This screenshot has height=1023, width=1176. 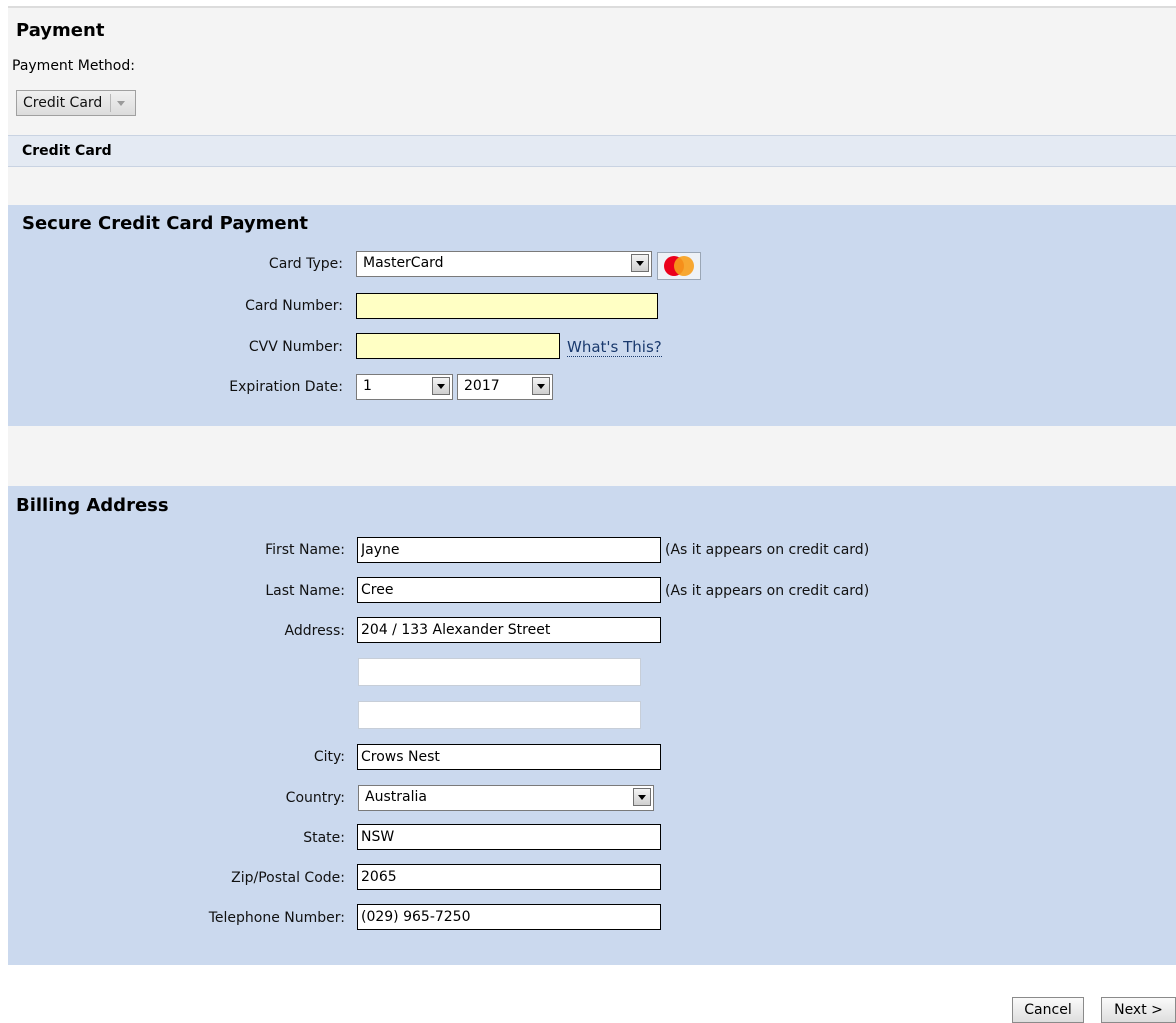 I want to click on first-name-label: First Name:, so click(x=305, y=550).